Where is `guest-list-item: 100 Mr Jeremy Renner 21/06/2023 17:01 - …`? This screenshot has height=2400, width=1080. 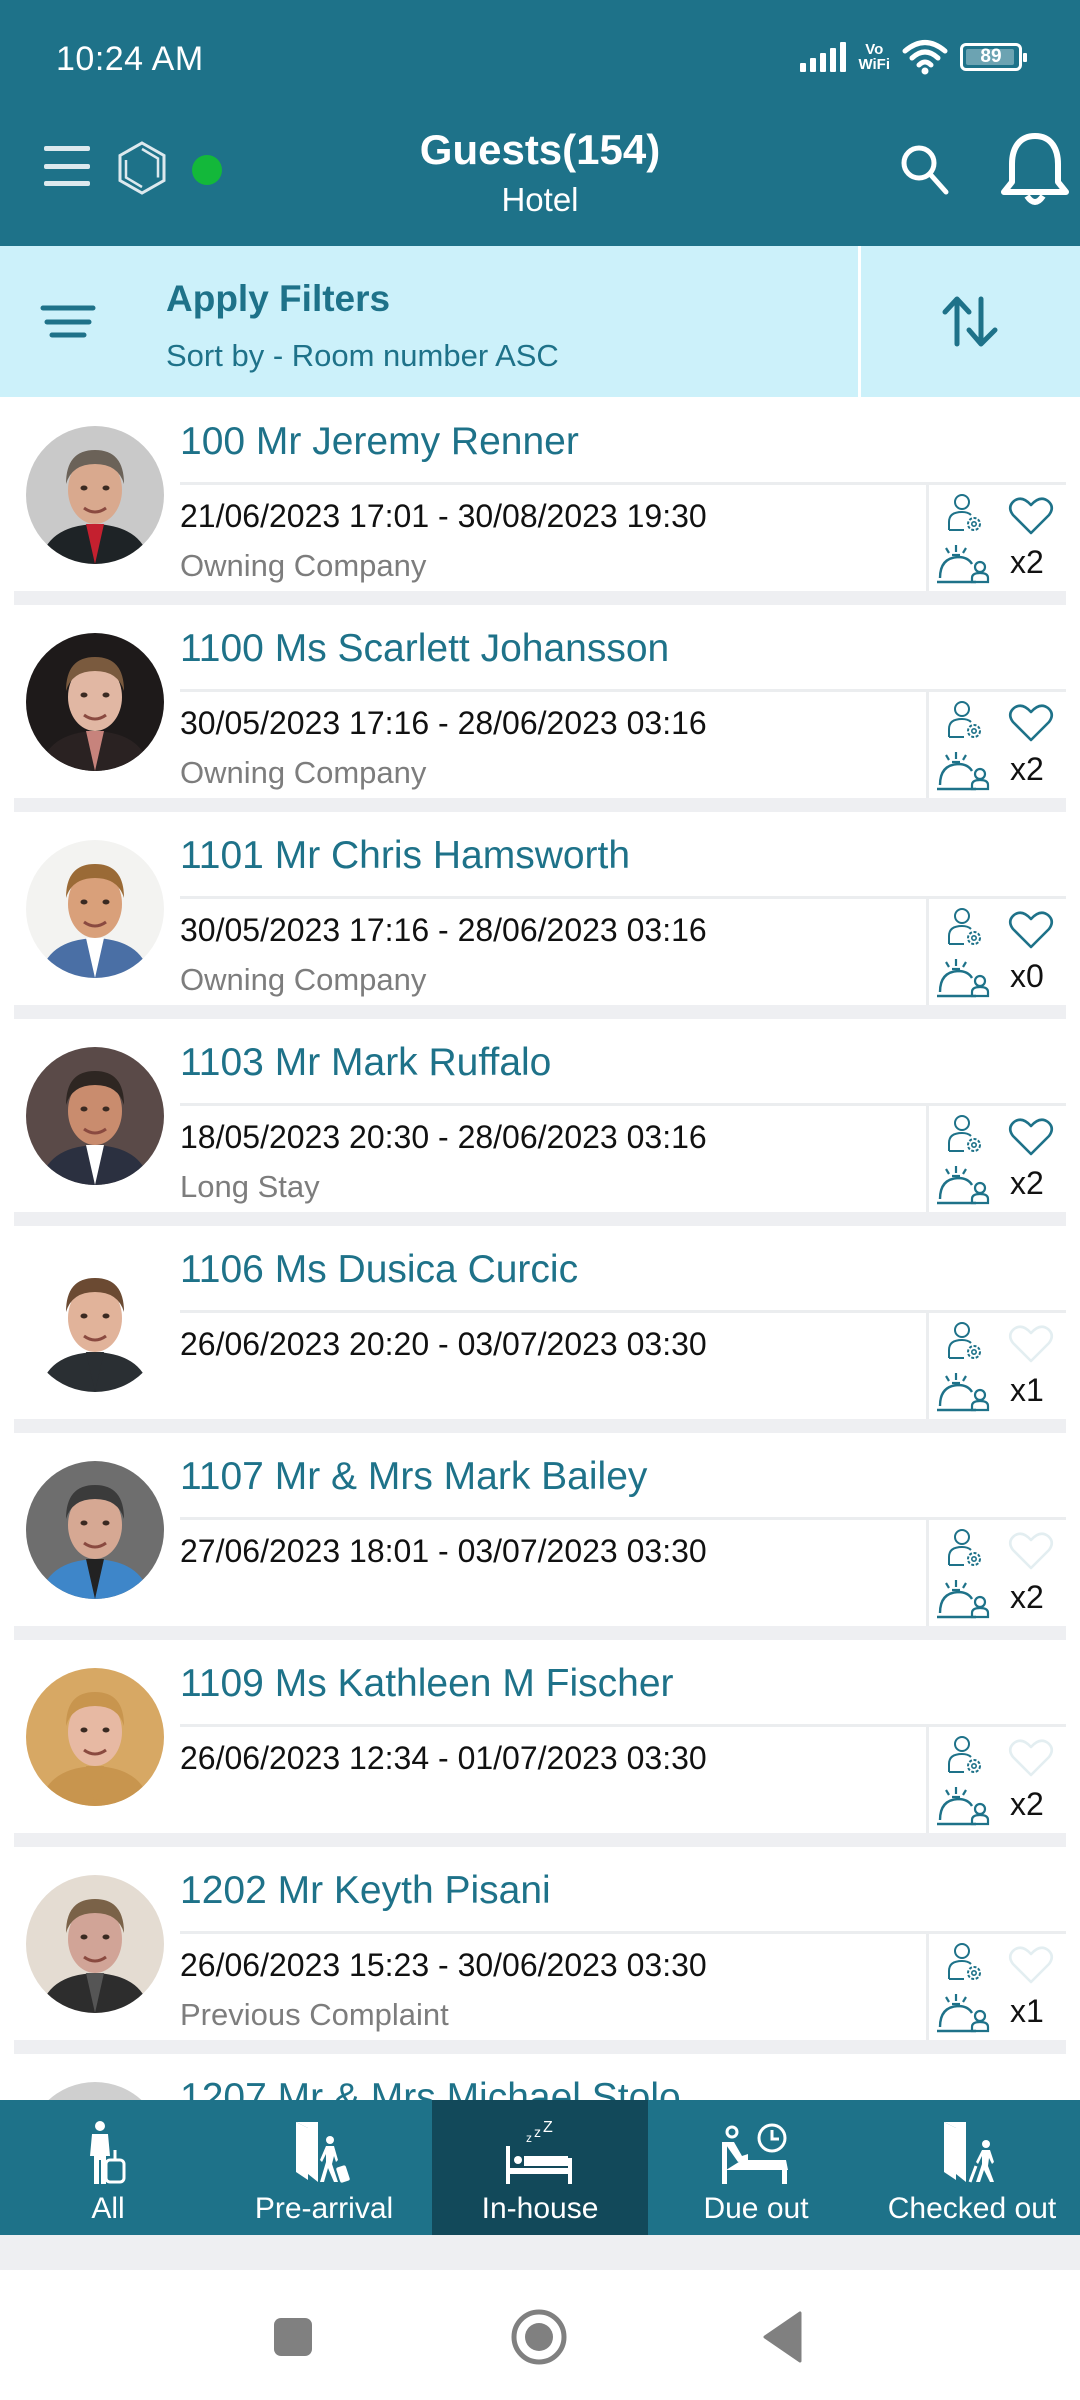
guest-list-item: 100 Mr Jeremy Renner 21/06/2023 17:01 - … is located at coordinates (540, 503).